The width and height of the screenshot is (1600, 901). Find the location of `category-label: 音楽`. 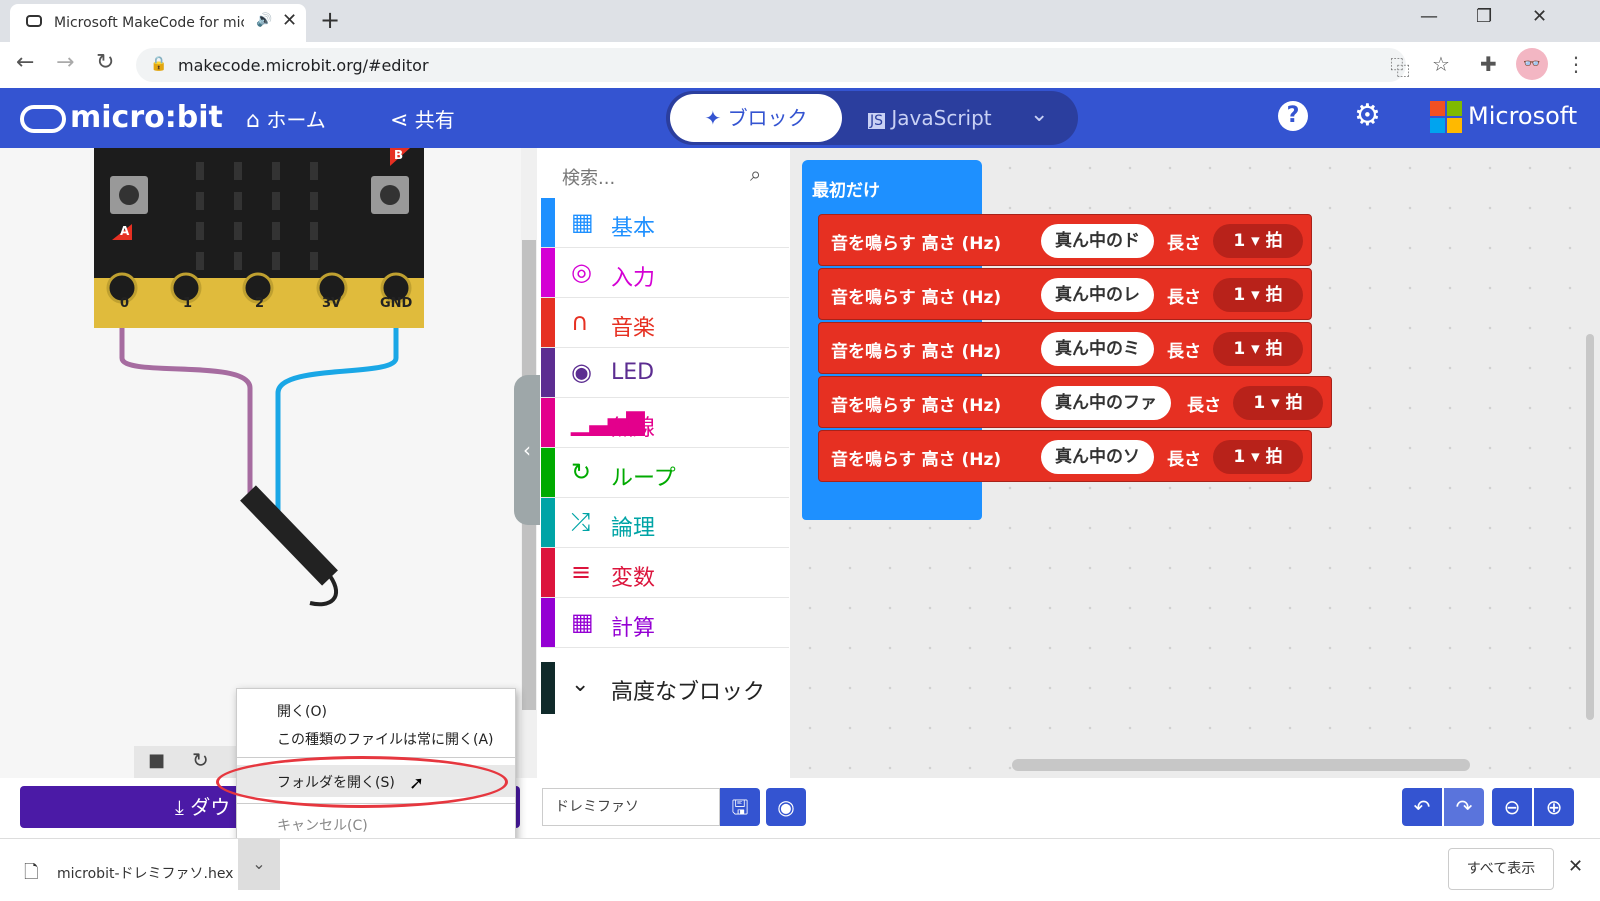

category-label: 音楽 is located at coordinates (633, 328).